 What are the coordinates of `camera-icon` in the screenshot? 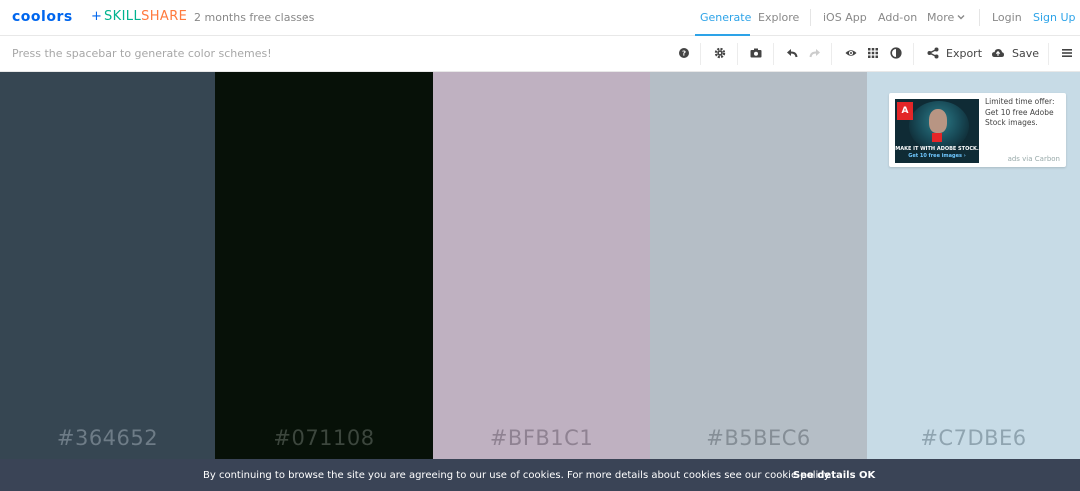 It's located at (756, 53).